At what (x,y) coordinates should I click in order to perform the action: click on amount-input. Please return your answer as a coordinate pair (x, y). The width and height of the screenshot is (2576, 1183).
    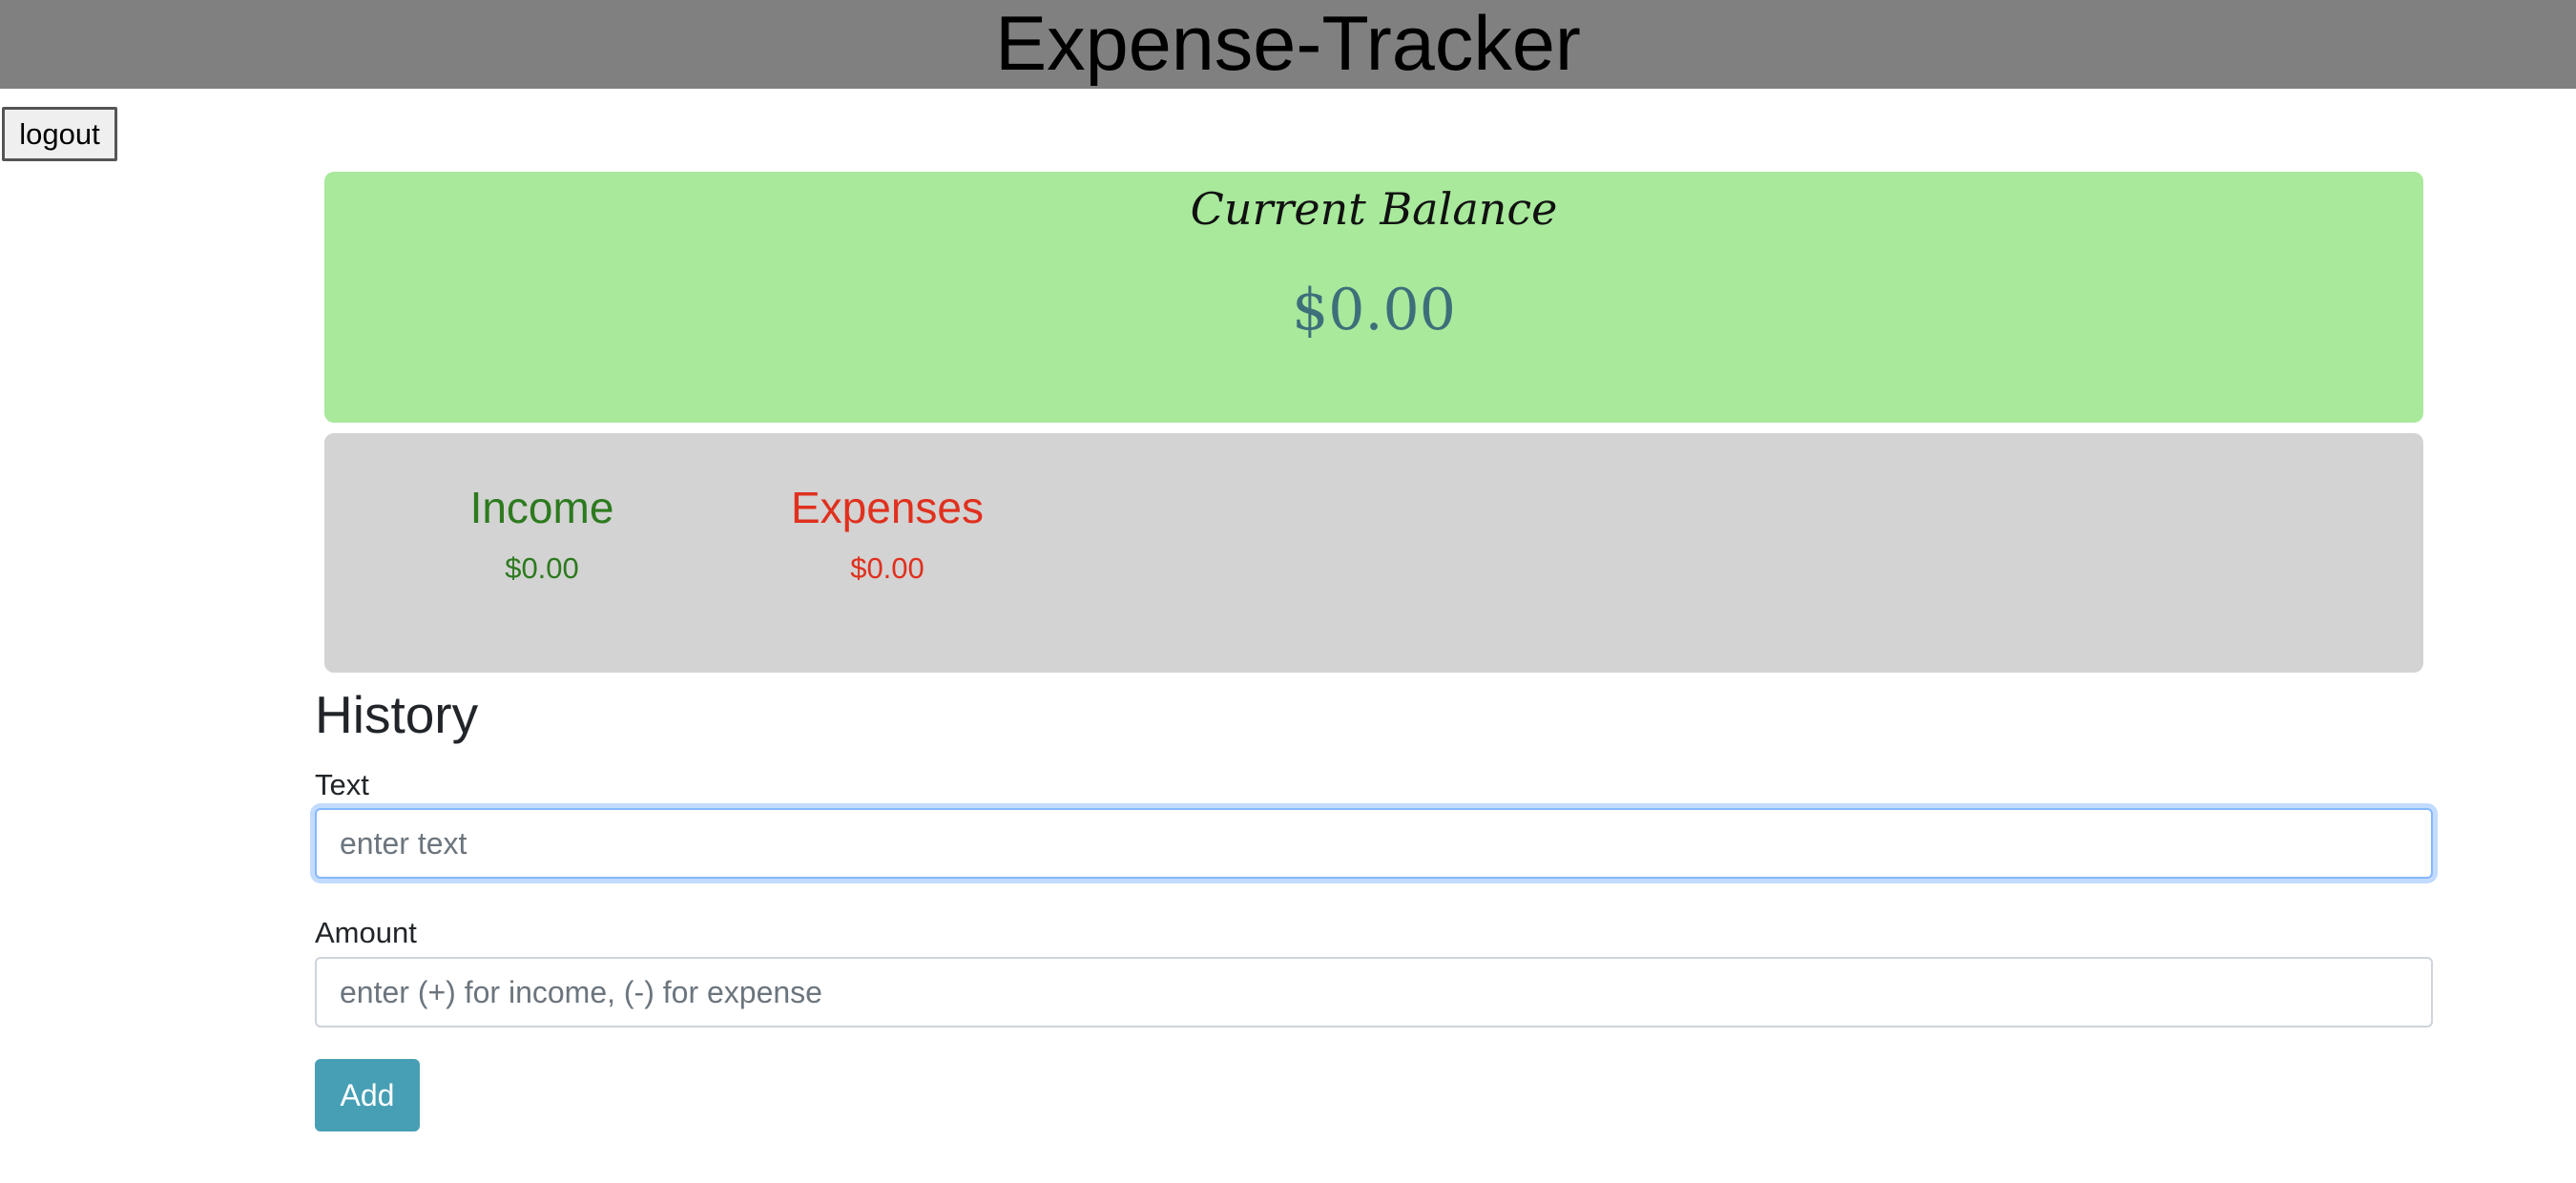
    Looking at the image, I should click on (1374, 992).